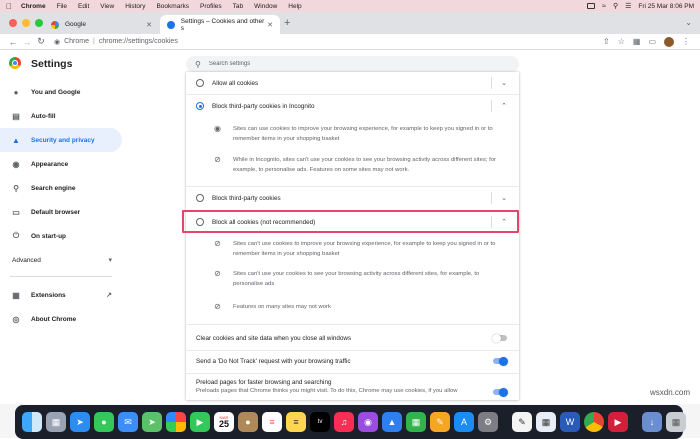 This screenshot has height=439, width=700. I want to click on extensions-puzzle-icon: ▦, so click(637, 41).